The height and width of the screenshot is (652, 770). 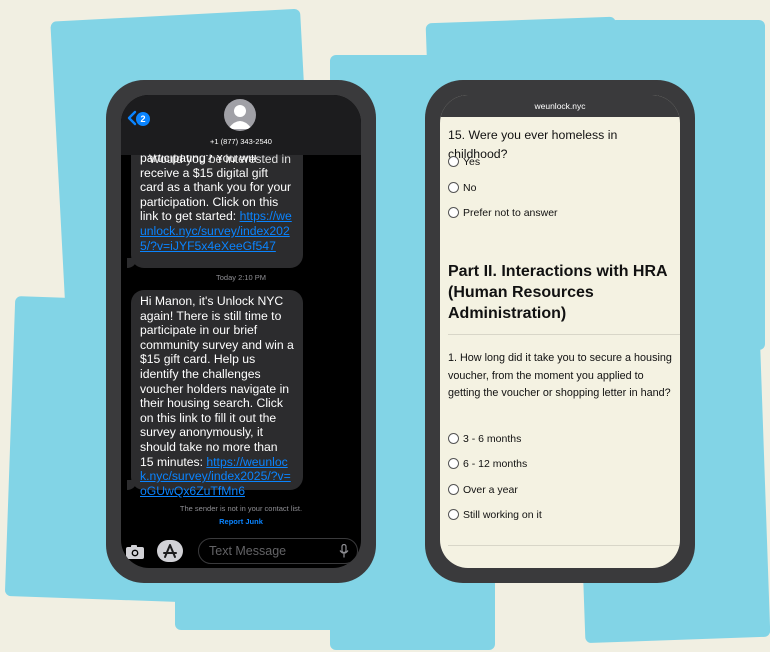 I want to click on q1-option-6-12-months: 6 - 12 months, so click(x=487, y=464).